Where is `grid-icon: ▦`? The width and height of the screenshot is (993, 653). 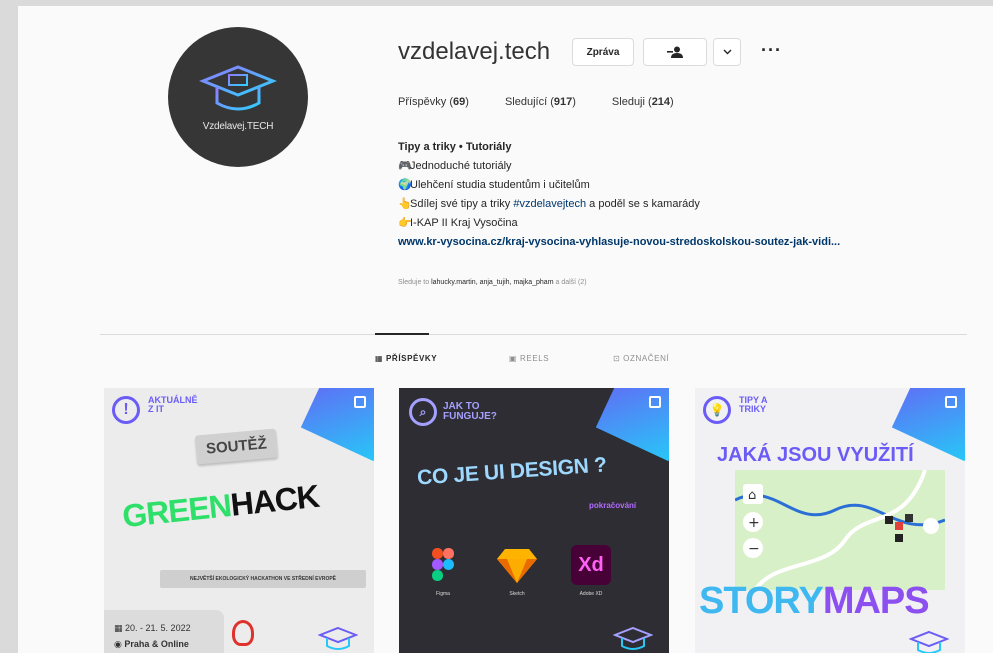 grid-icon: ▦ is located at coordinates (379, 358).